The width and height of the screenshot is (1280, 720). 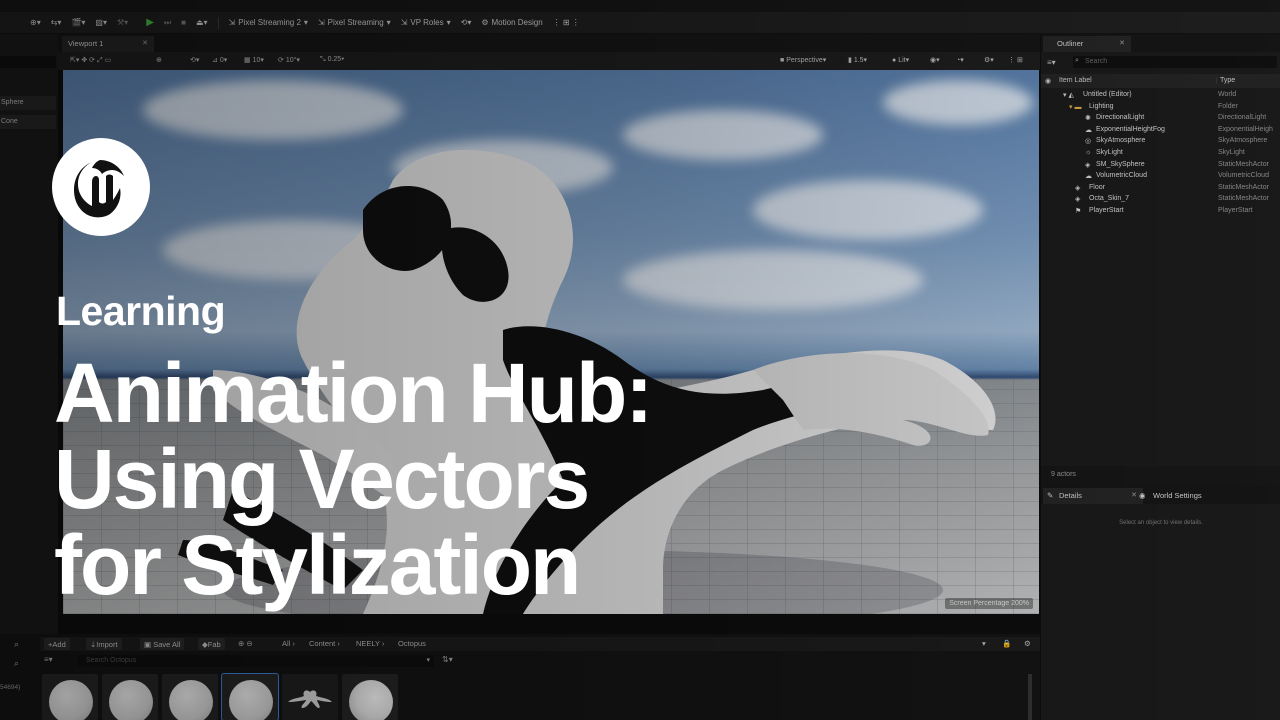 What do you see at coordinates (247, 60) in the screenshot?
I see `grid-icon: ▦` at bounding box center [247, 60].